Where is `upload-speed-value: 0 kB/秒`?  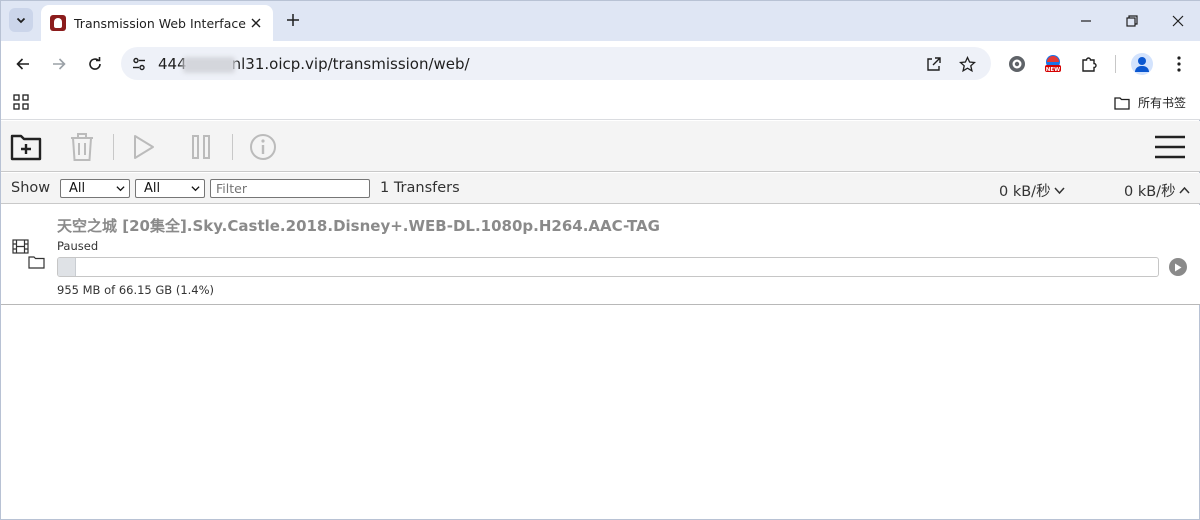 upload-speed-value: 0 kB/秒 is located at coordinates (1150, 192).